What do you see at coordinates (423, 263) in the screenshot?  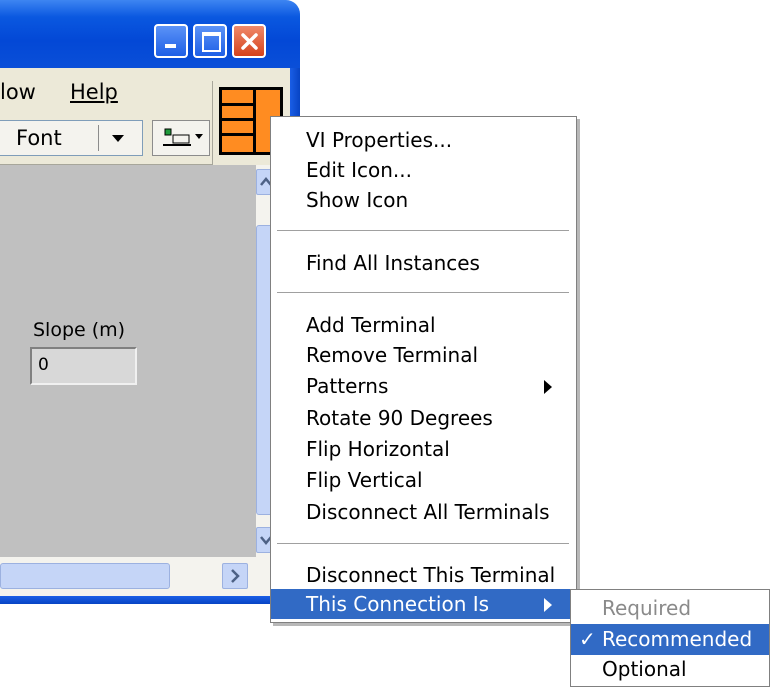 I see `menu-item-find-all-instances: Find All Instances` at bounding box center [423, 263].